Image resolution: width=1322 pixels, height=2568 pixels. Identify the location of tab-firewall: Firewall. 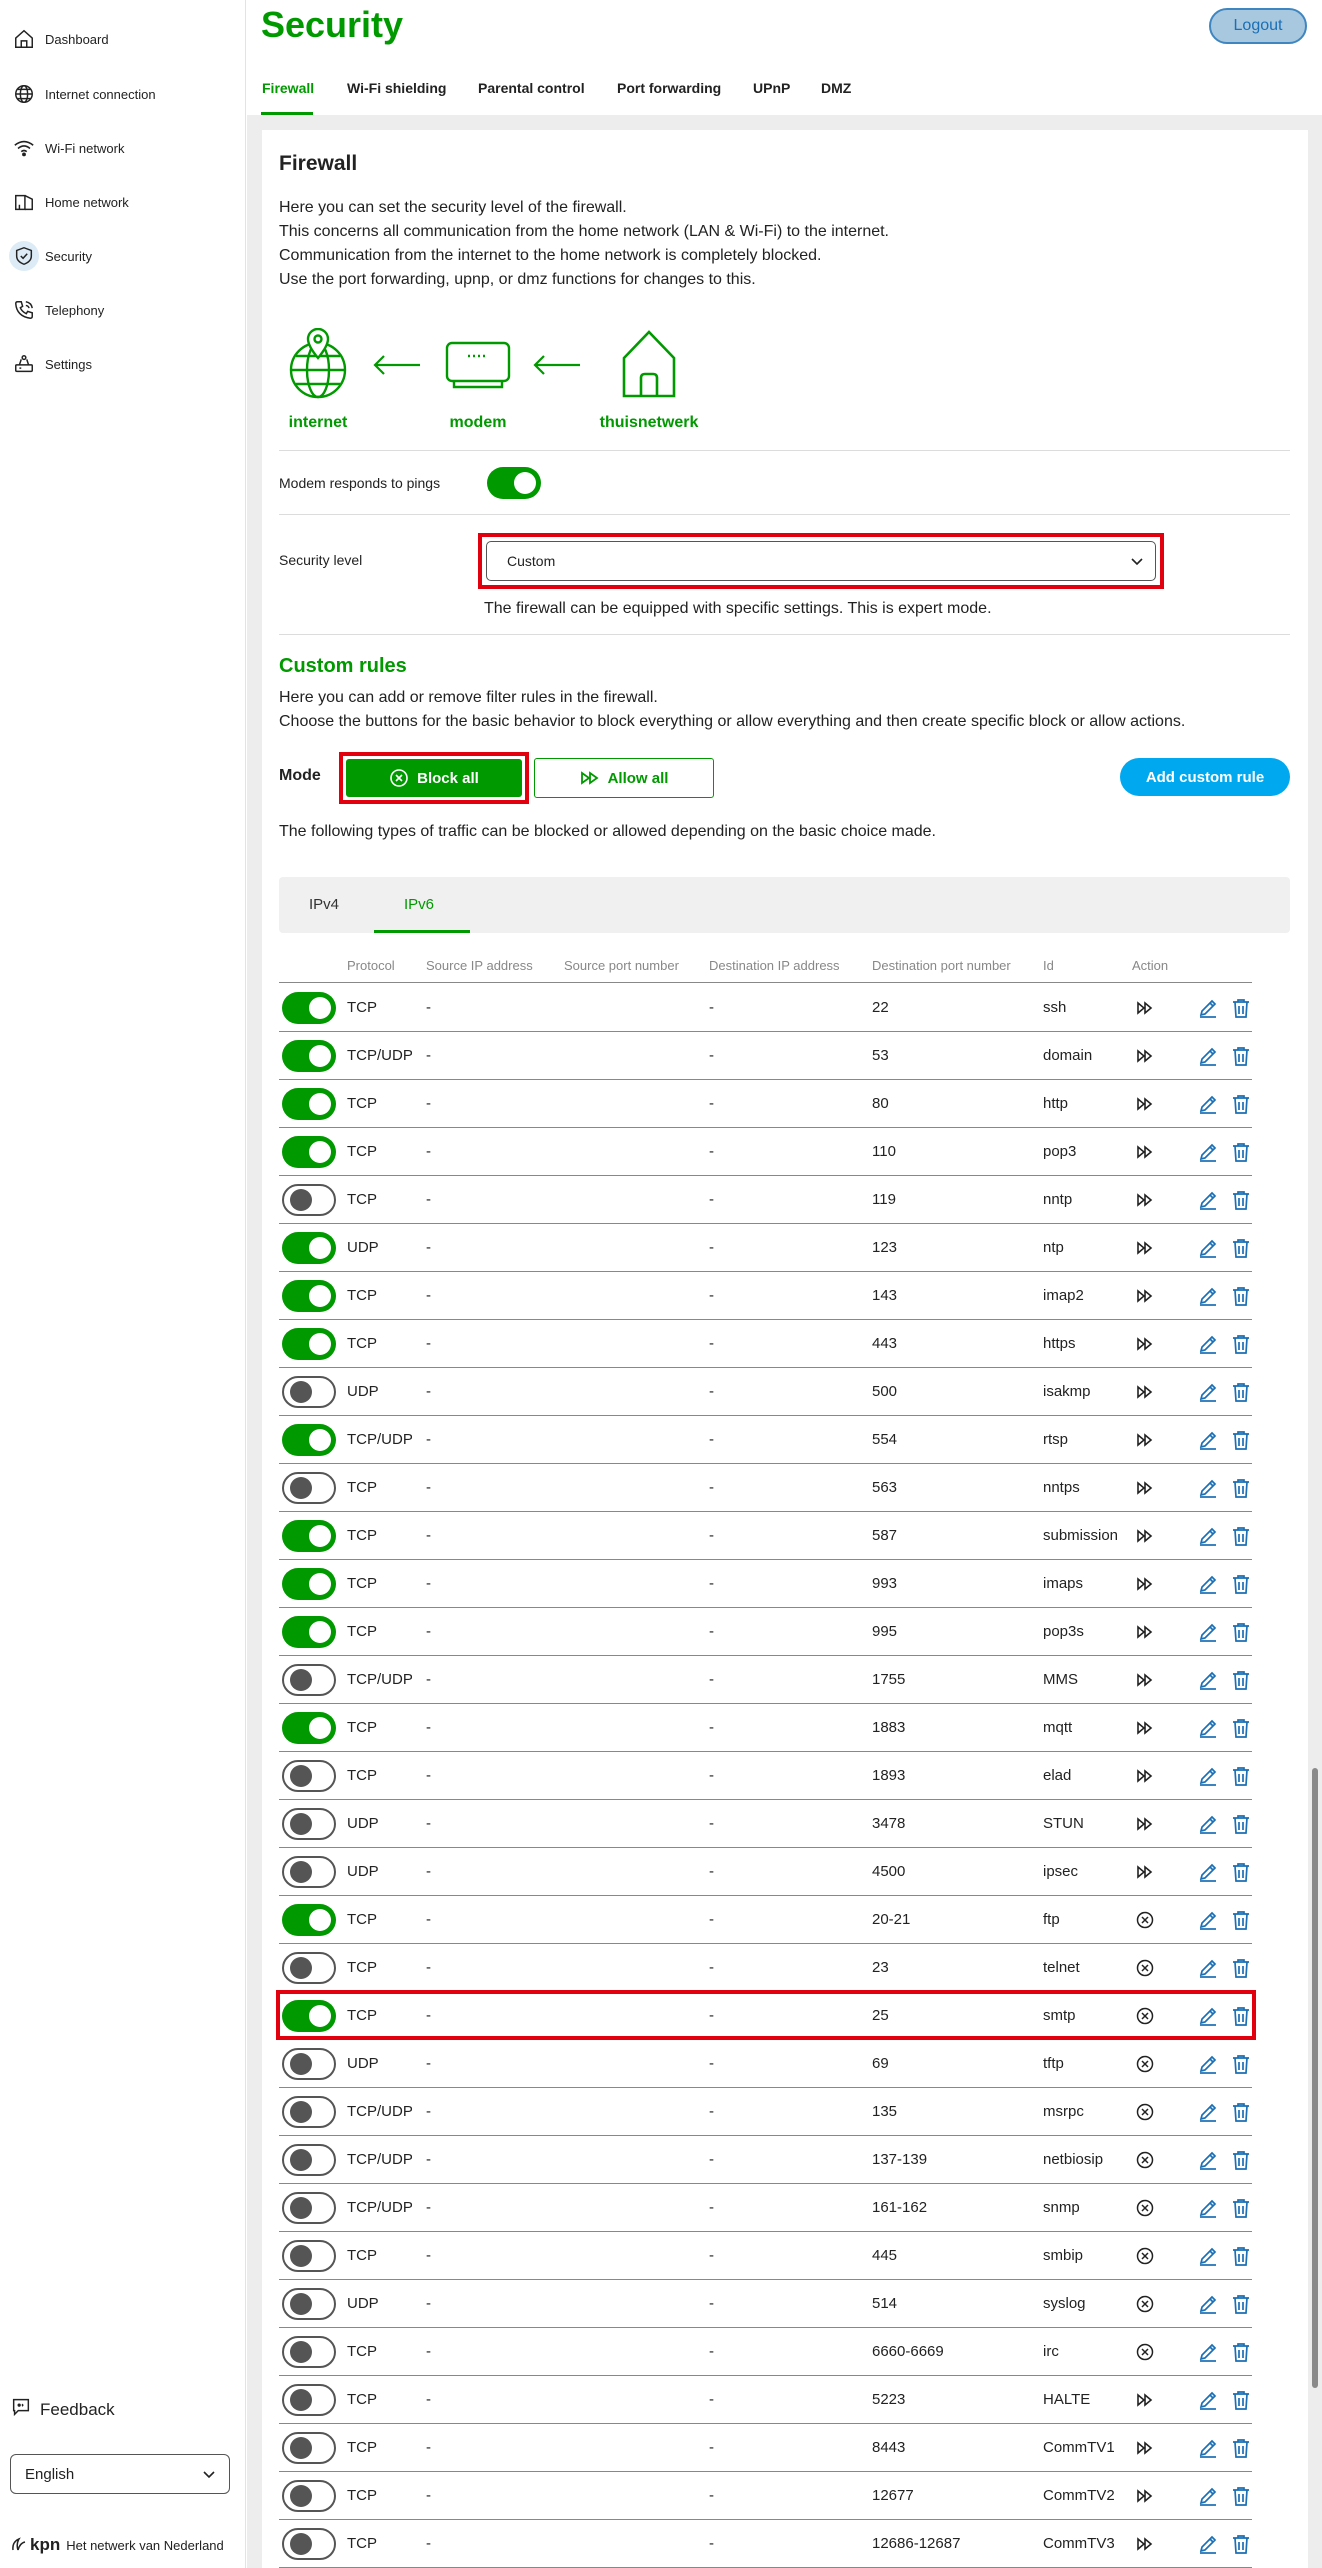
(288, 88).